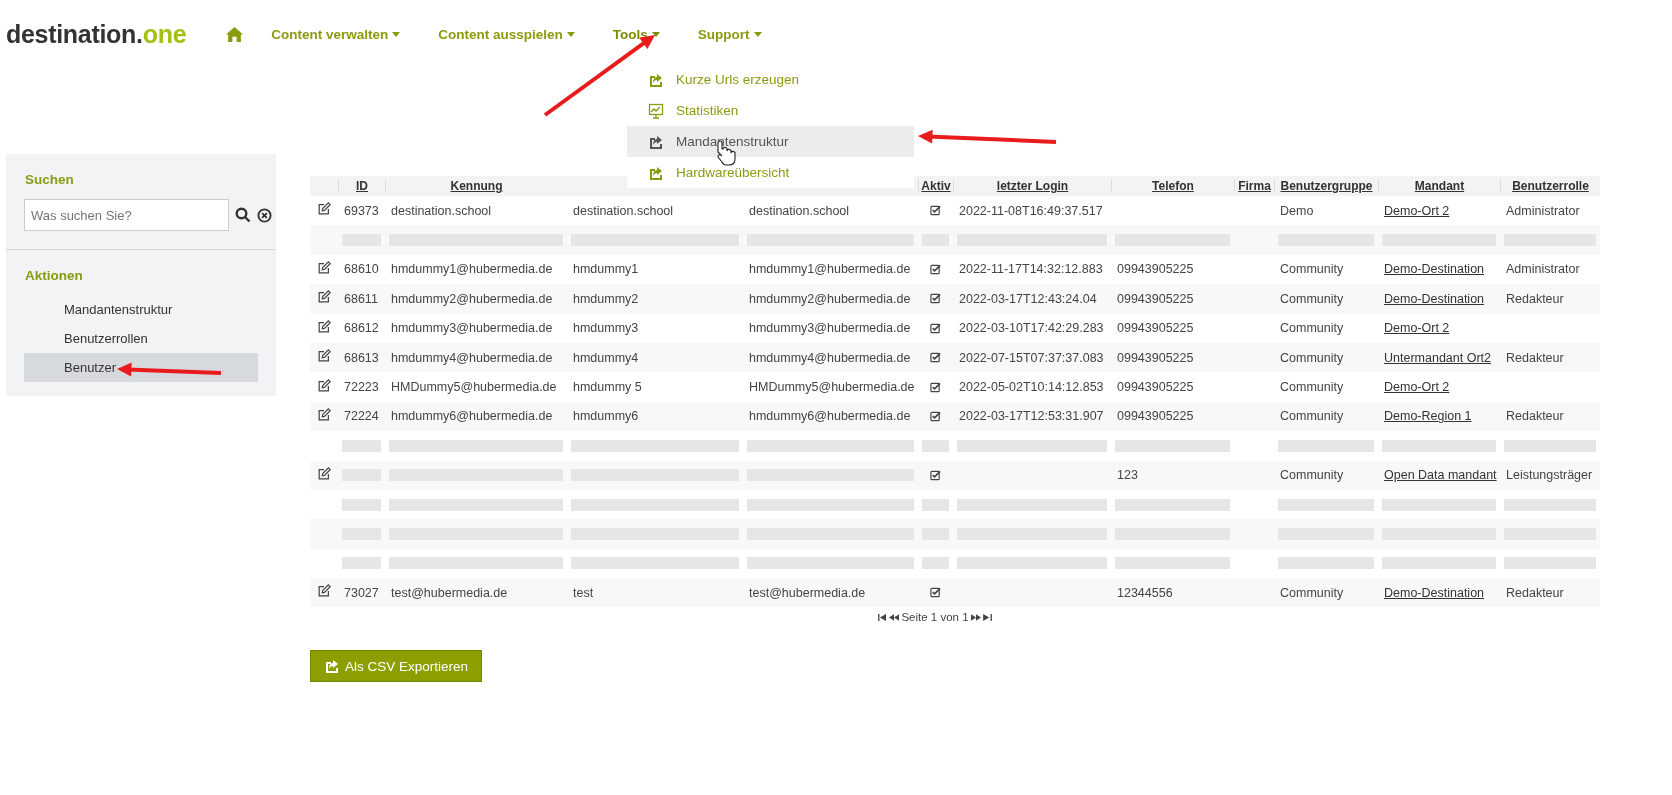 This screenshot has height=795, width=1672. Describe the element at coordinates (583, 592) in the screenshot. I see `table-cell-text: test` at that location.